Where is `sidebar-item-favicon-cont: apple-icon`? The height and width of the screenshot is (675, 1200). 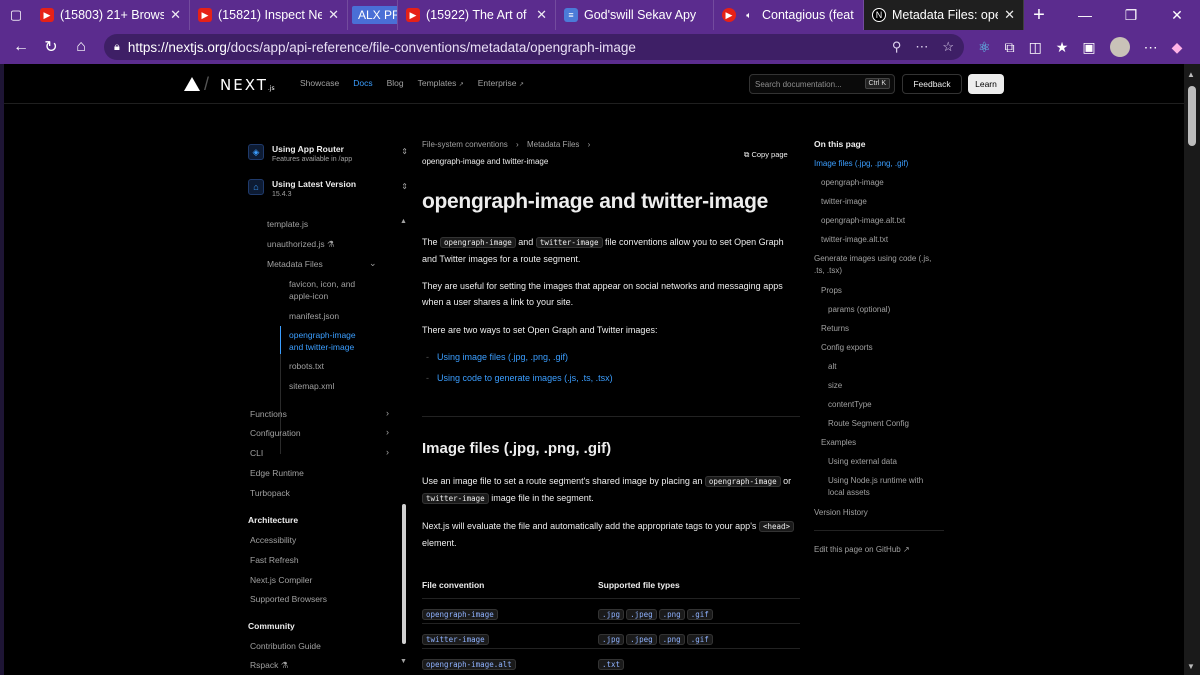 sidebar-item-favicon-cont: apple-icon is located at coordinates (308, 296).